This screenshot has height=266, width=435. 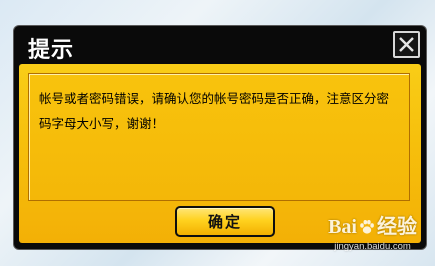 I want to click on watermark-brand: Bai, so click(x=342, y=227).